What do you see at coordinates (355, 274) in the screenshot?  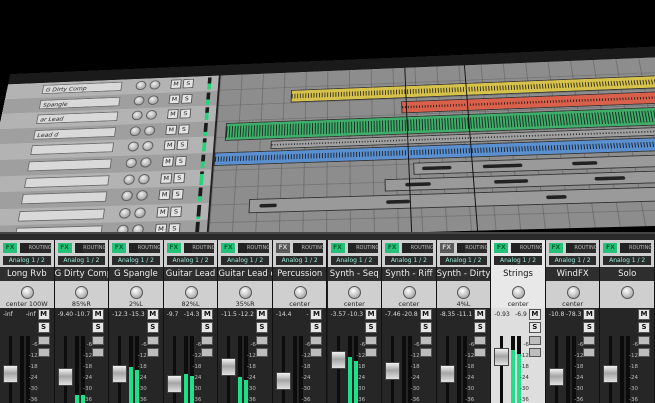 I see `strip-name: Synth - Seq` at bounding box center [355, 274].